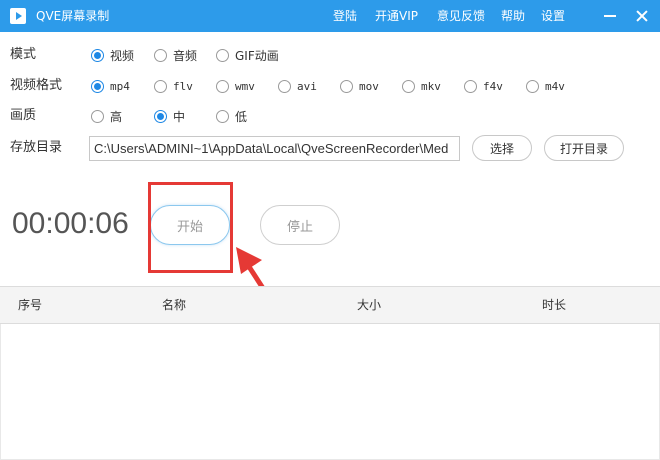 This screenshot has width=660, height=460. I want to click on mode-radio-audio: 音频, so click(175, 55).